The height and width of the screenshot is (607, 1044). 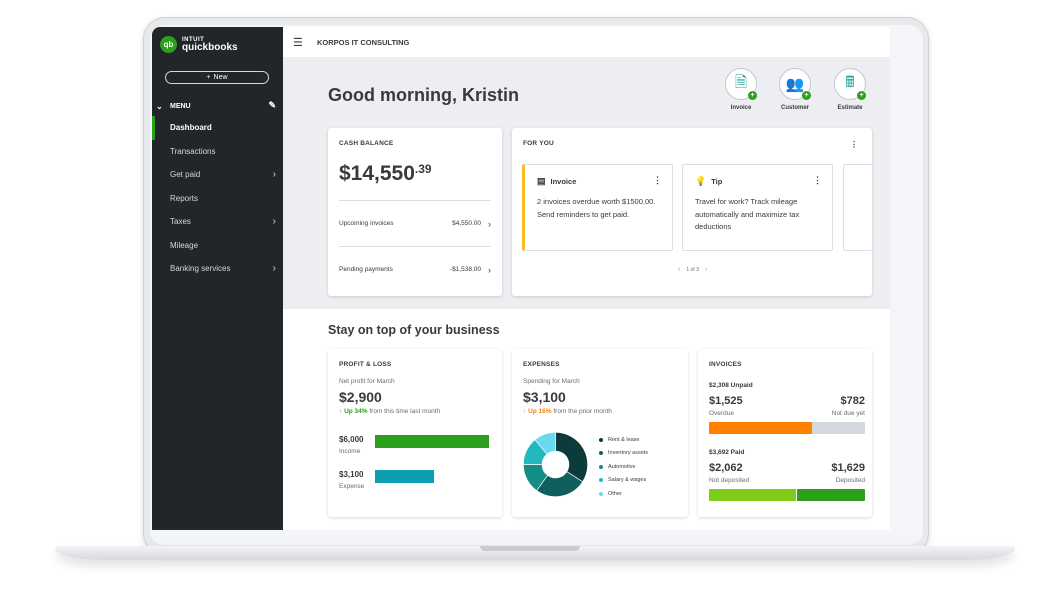 What do you see at coordinates (184, 198) in the screenshot?
I see `sidebar-item-label: Reports` at bounding box center [184, 198].